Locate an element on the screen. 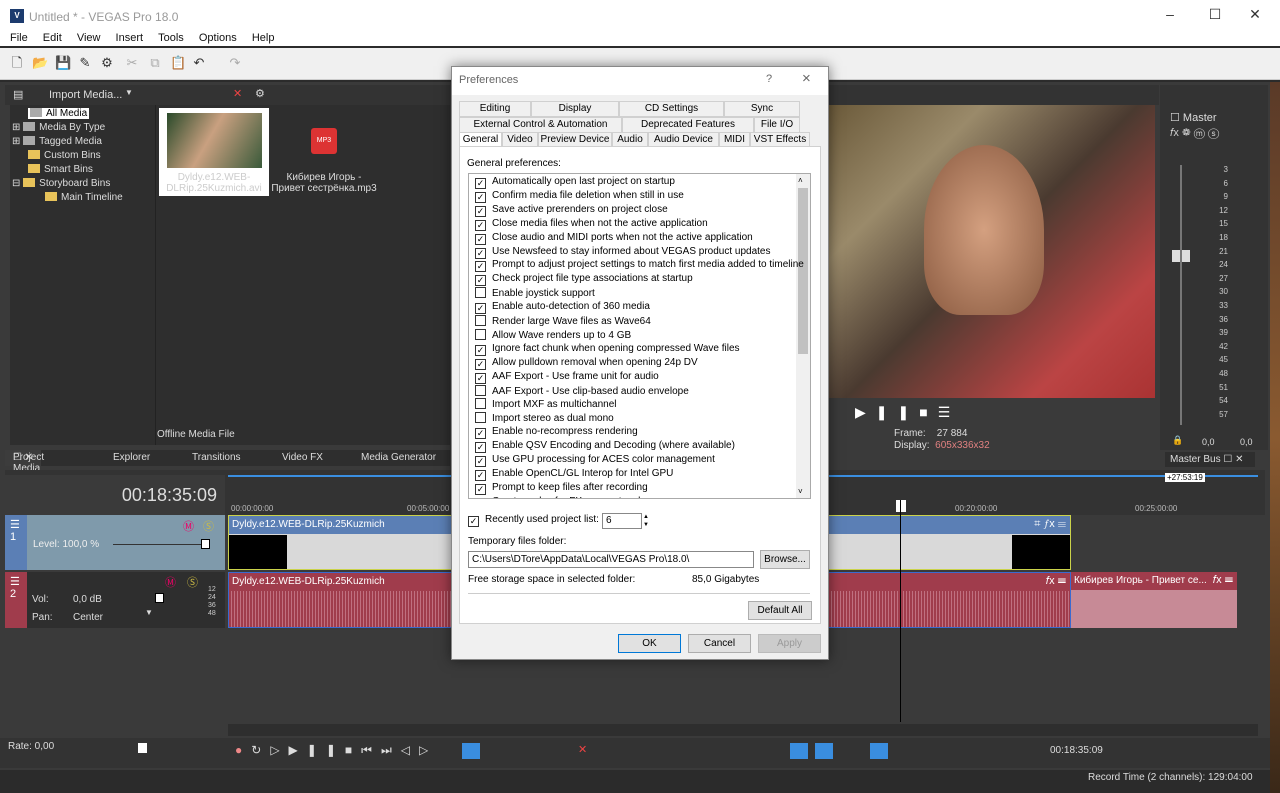 The image size is (1280, 793). recent-projects-checkbox: ✓ Recently used project list: is located at coordinates (533, 520).